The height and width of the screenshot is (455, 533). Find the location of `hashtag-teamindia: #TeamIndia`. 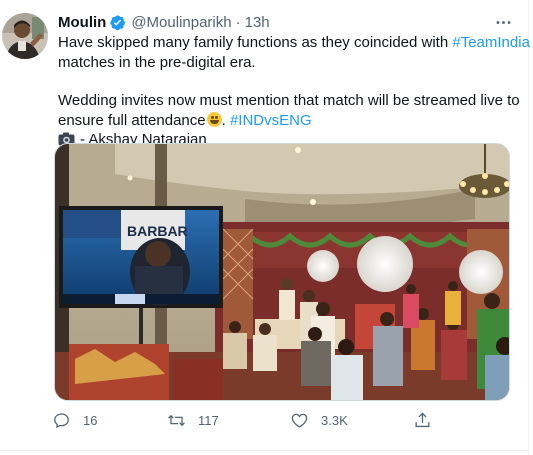

hashtag-teamindia: #TeamIndia is located at coordinates (491, 42).